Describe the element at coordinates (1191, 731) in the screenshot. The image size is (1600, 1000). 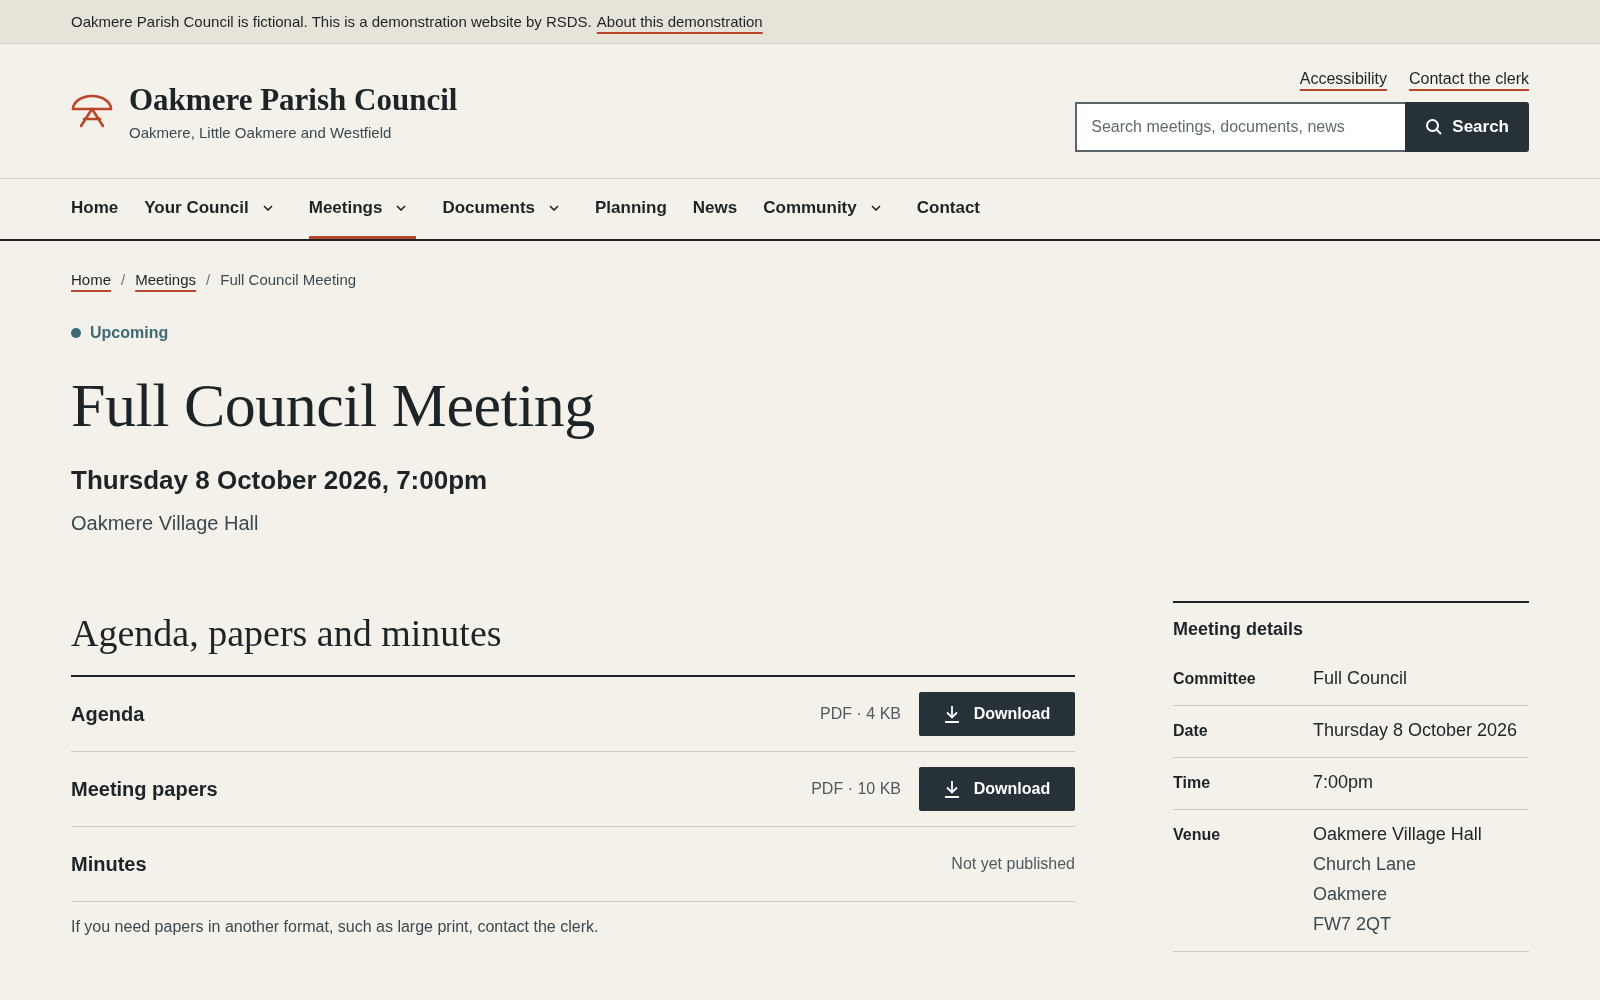
I see `detail-label: Date` at that location.